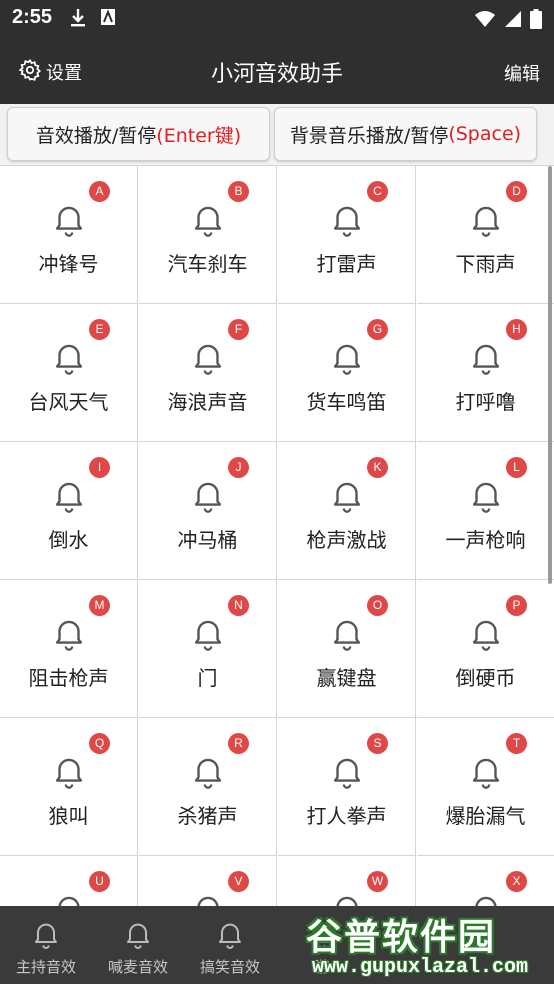 The image size is (554, 984). I want to click on sound-tile: C 打雷声, so click(347, 235).